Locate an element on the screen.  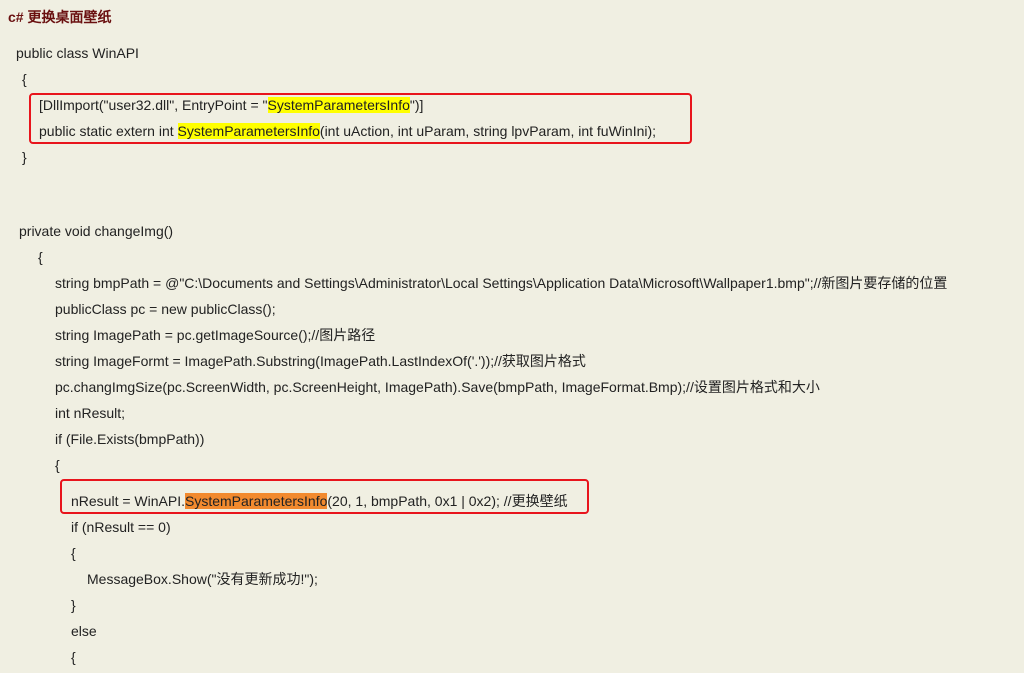
code-line-nresult-decl: int nResult; is located at coordinates (90, 413).